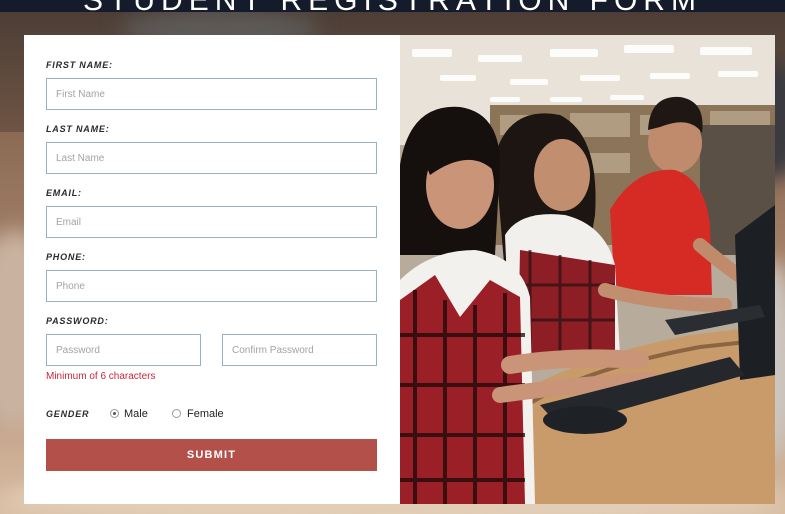 Image resolution: width=785 pixels, height=514 pixels. I want to click on phone-input, so click(211, 286).